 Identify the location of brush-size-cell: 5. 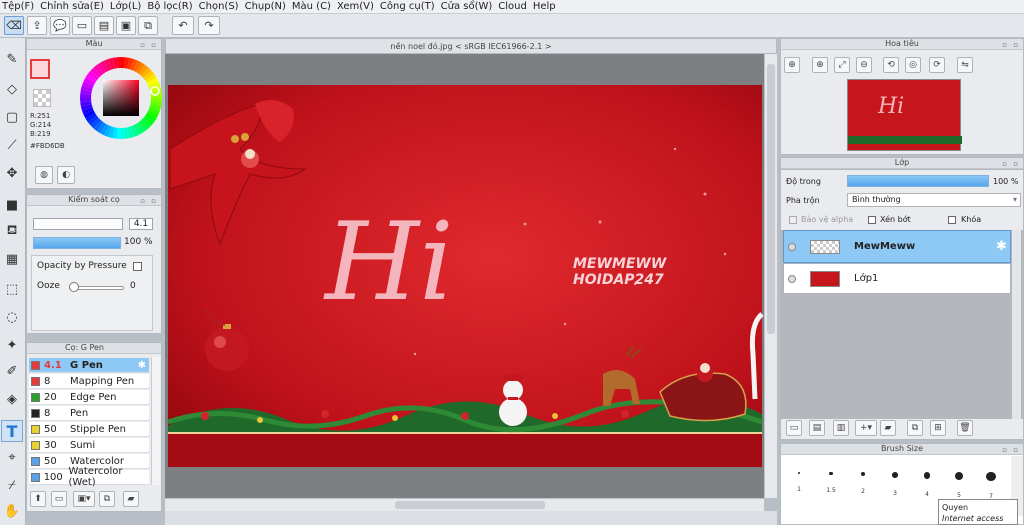
(959, 478).